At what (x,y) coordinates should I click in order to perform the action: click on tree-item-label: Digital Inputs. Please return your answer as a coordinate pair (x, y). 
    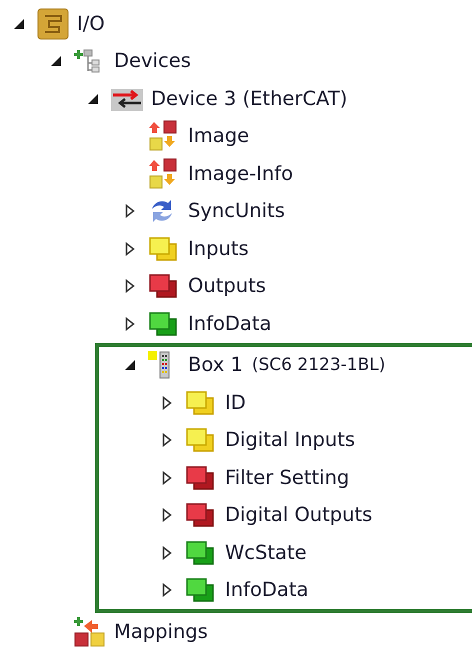
    Looking at the image, I should click on (290, 440).